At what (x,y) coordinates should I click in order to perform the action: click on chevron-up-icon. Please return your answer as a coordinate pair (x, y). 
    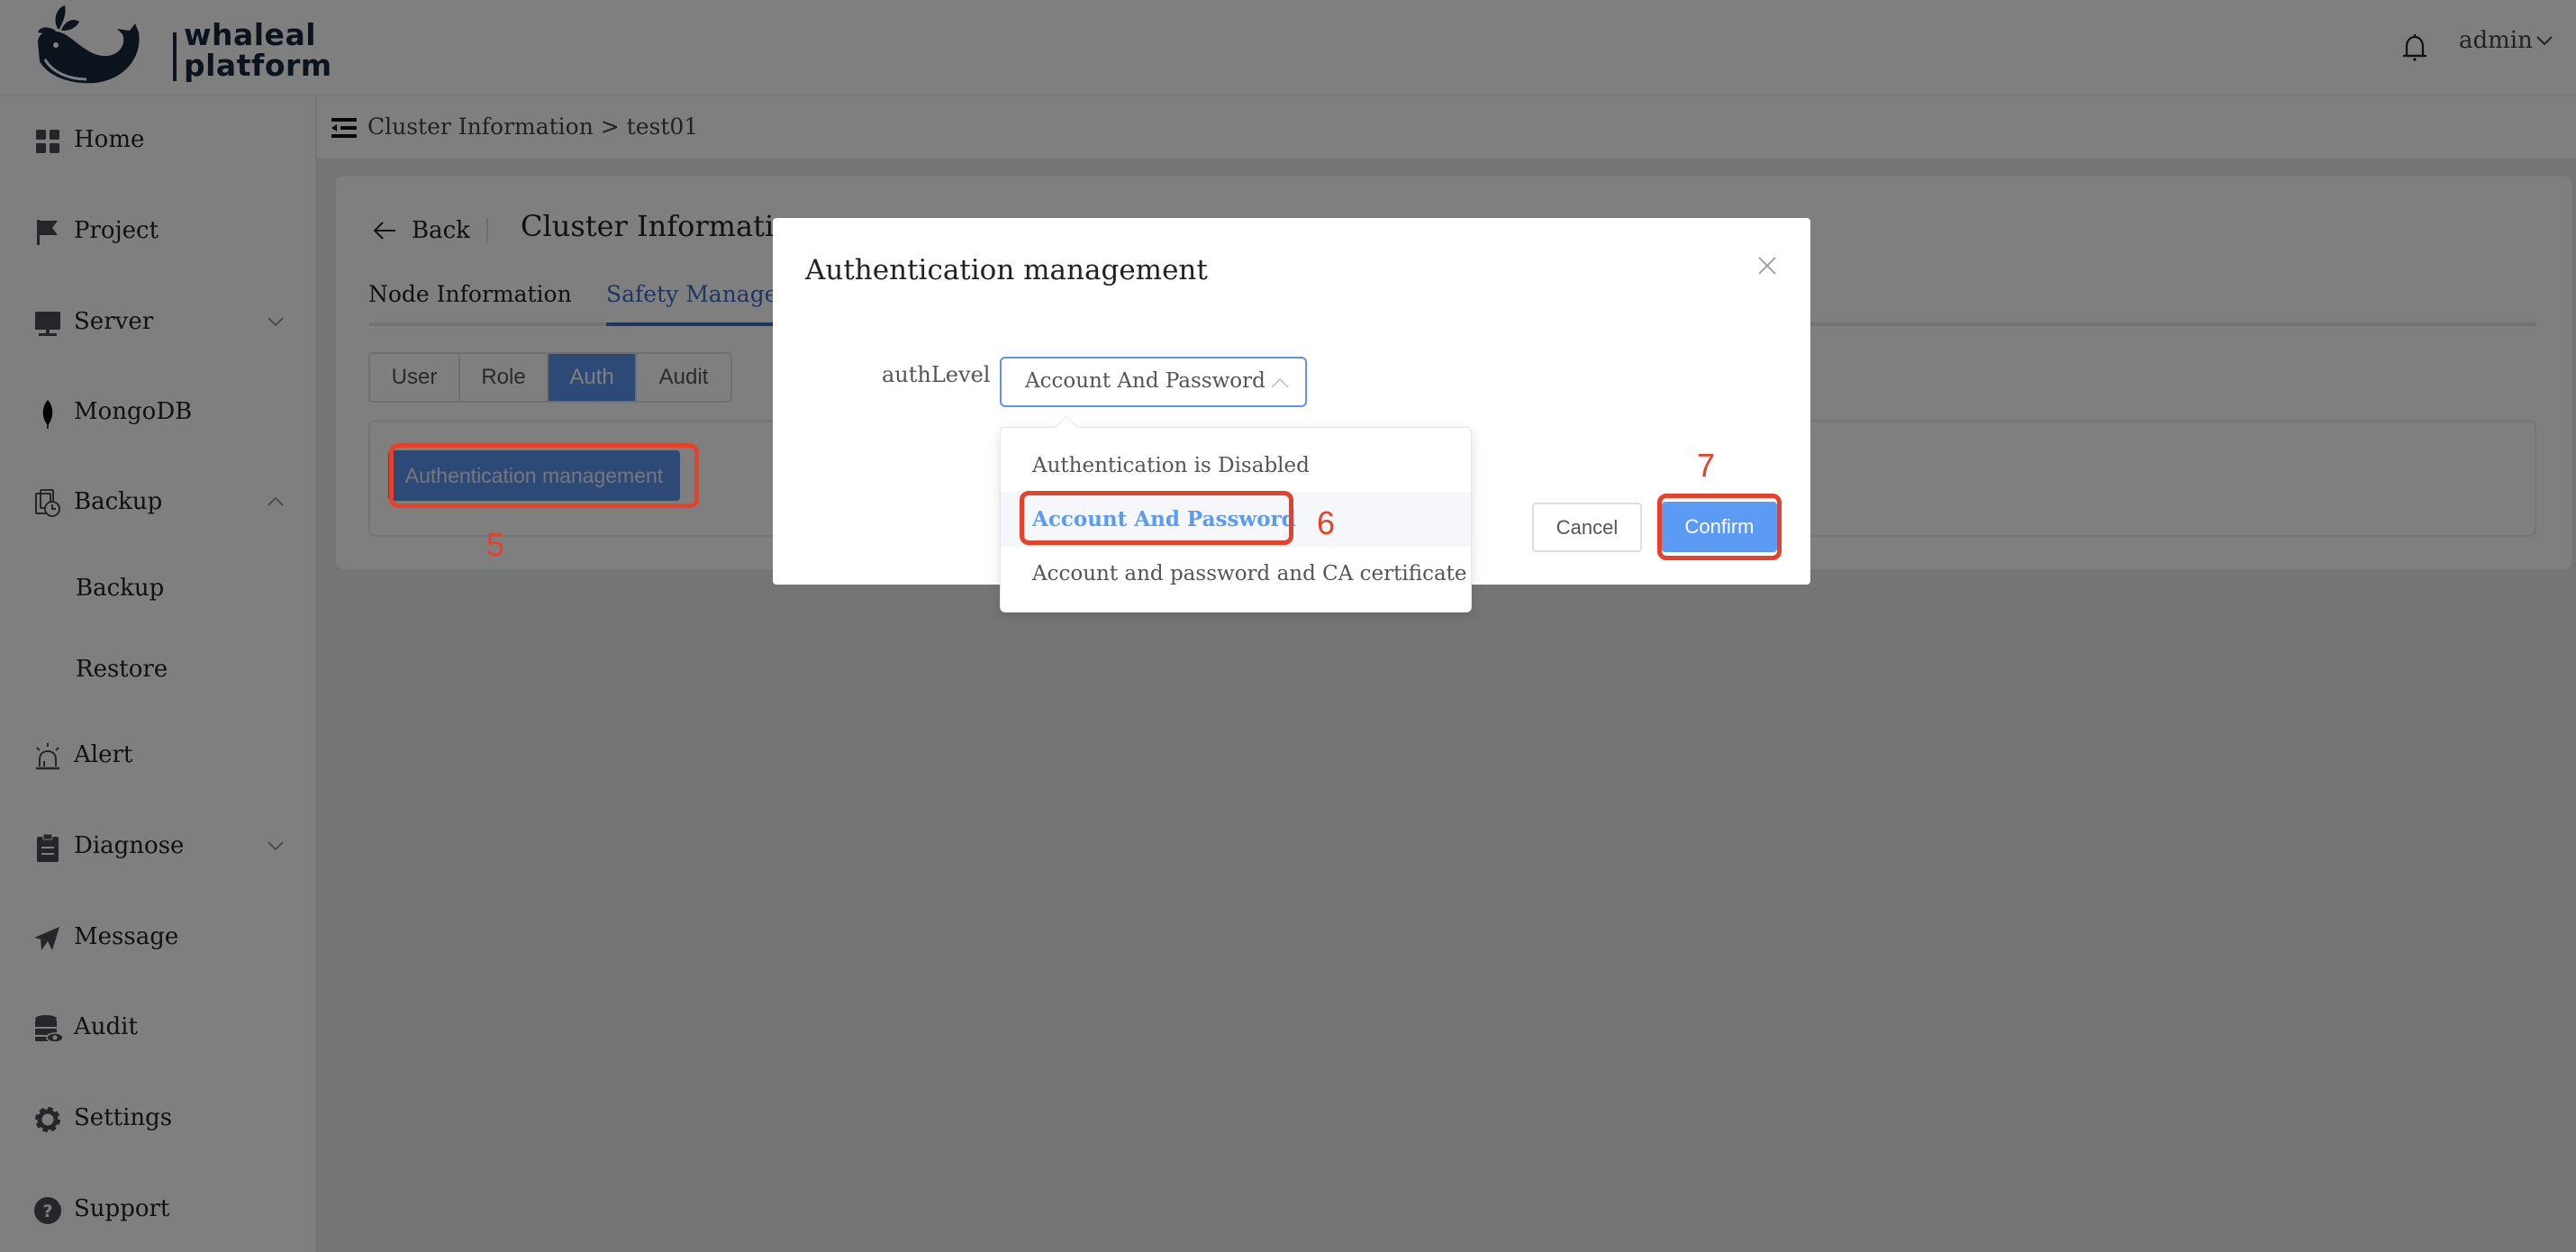
    Looking at the image, I should click on (1280, 382).